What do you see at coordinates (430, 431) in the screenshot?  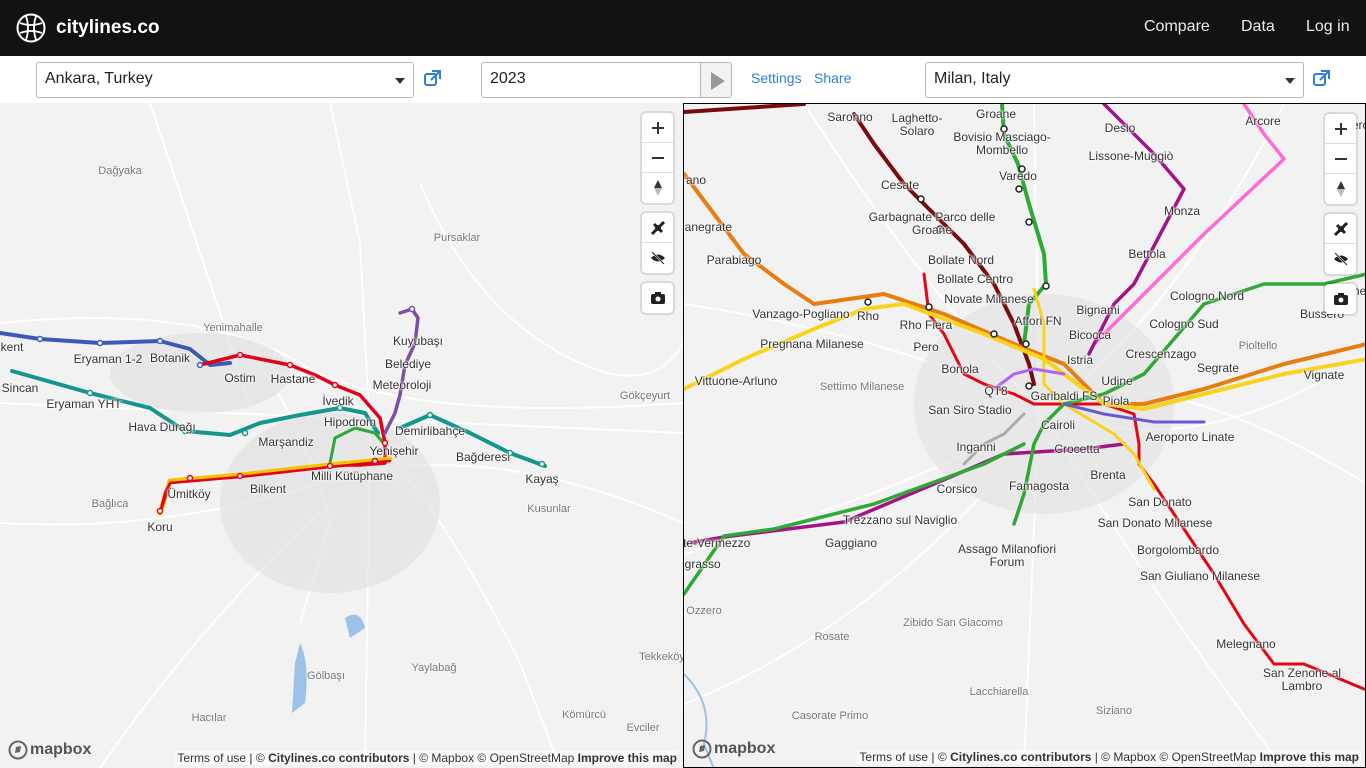 I see `station-label: Demirlibahçe` at bounding box center [430, 431].